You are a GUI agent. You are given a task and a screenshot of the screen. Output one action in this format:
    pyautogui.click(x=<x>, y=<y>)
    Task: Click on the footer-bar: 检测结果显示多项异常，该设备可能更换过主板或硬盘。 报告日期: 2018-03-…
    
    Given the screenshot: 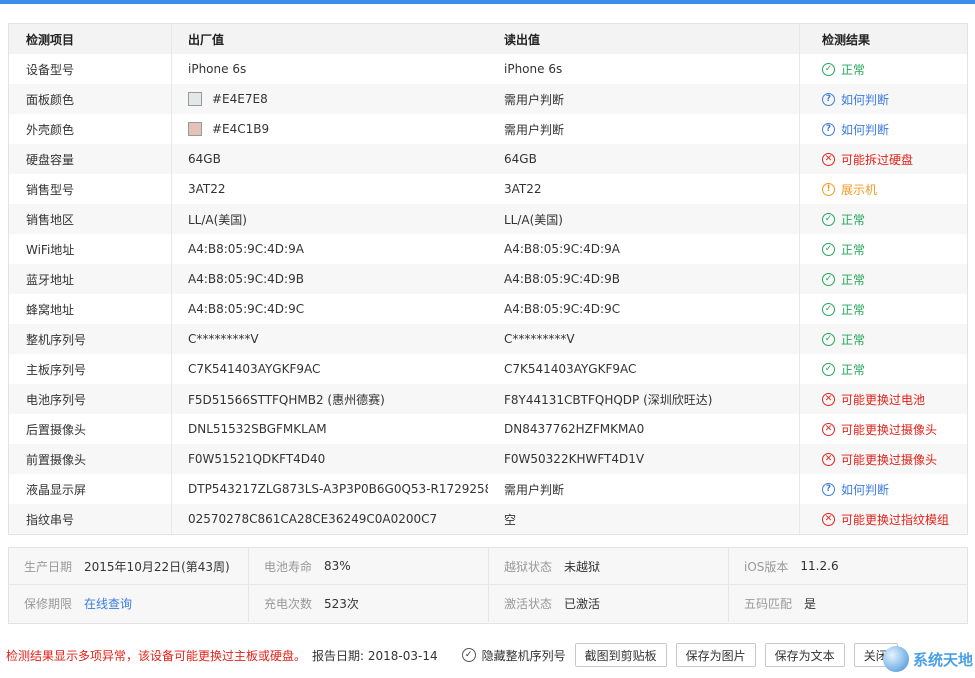 What is the action you would take?
    pyautogui.click(x=487, y=655)
    